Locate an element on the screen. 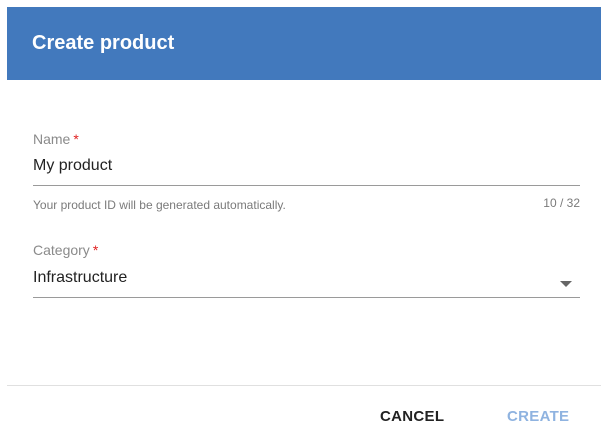 This screenshot has width=601, height=425. category-select-underline is located at coordinates (306, 297).